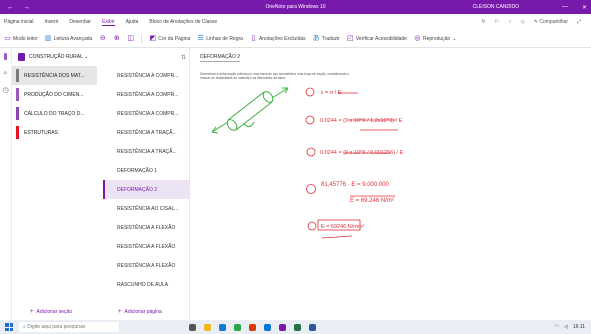 This screenshot has width=591, height=334. Describe the element at coordinates (553, 22) in the screenshot. I see `share-label: Compartilhar` at that location.